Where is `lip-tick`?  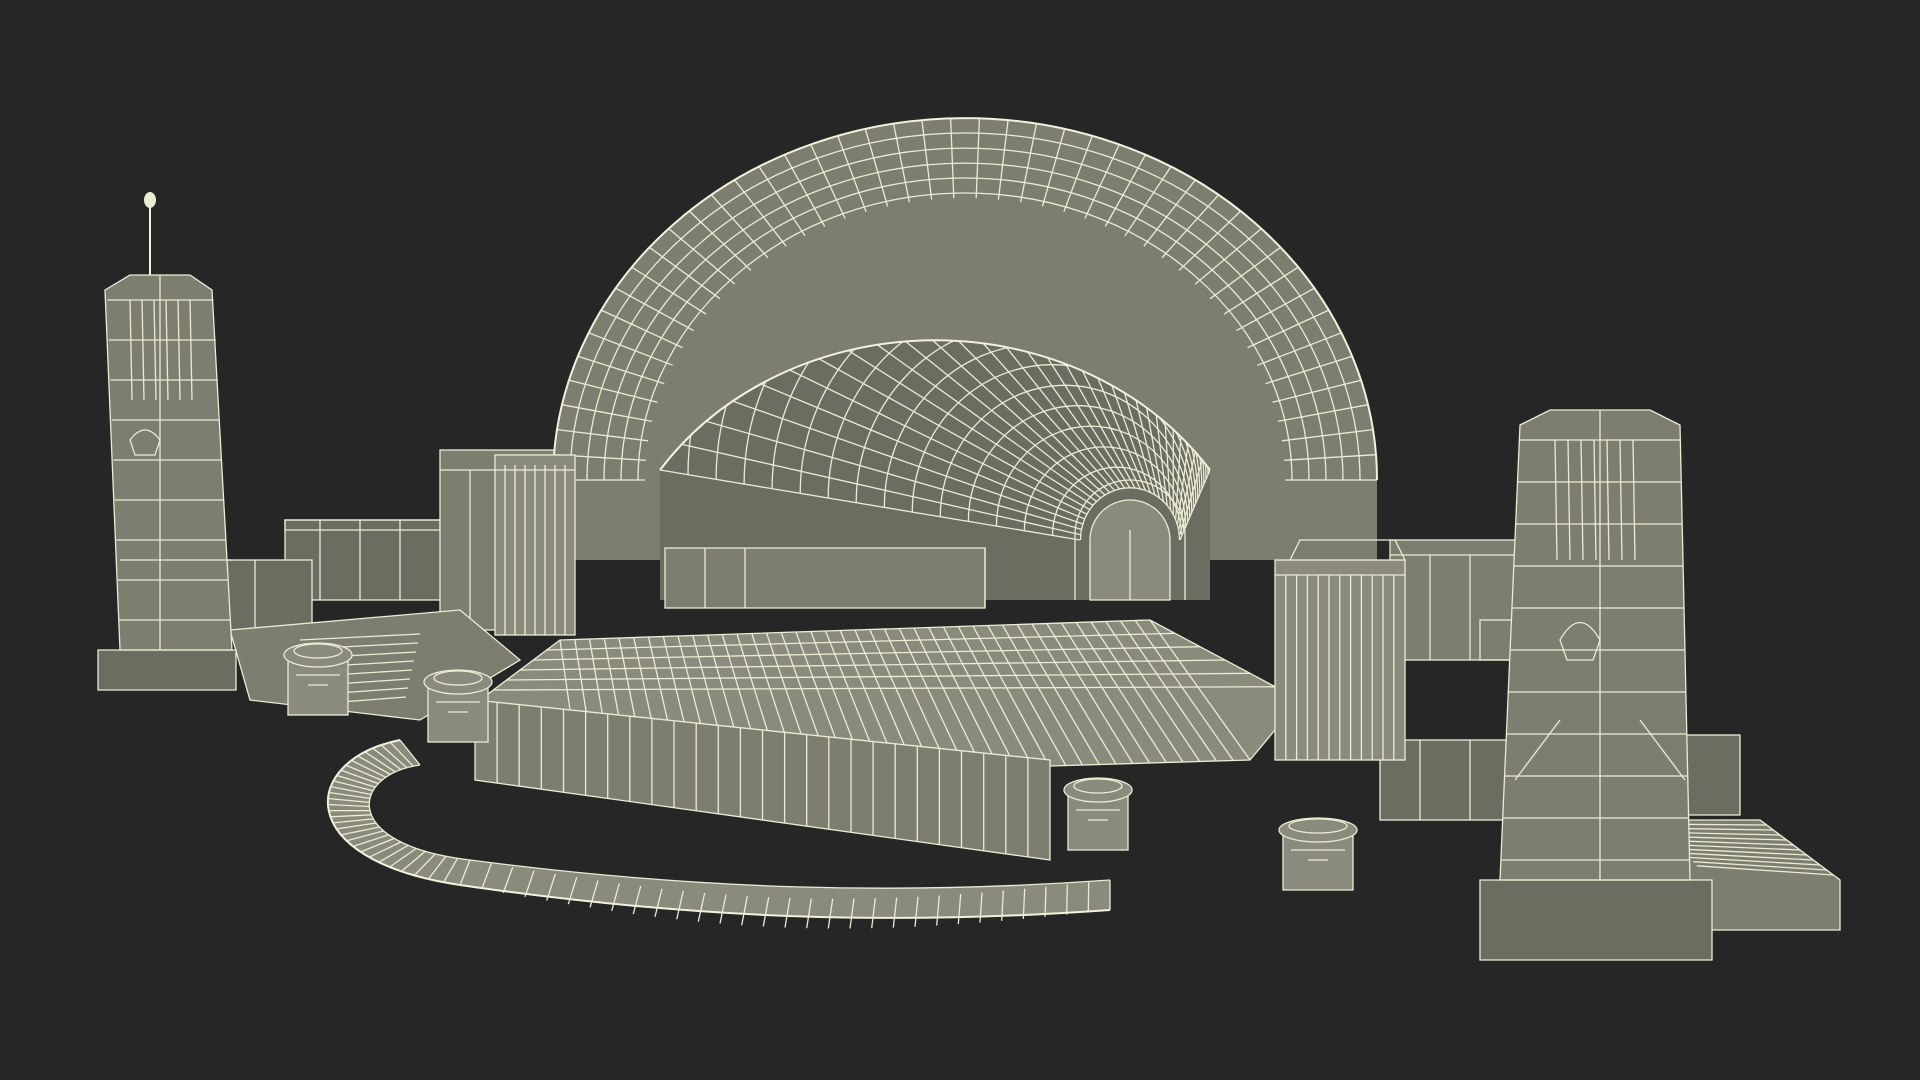 lip-tick is located at coordinates (1067, 899).